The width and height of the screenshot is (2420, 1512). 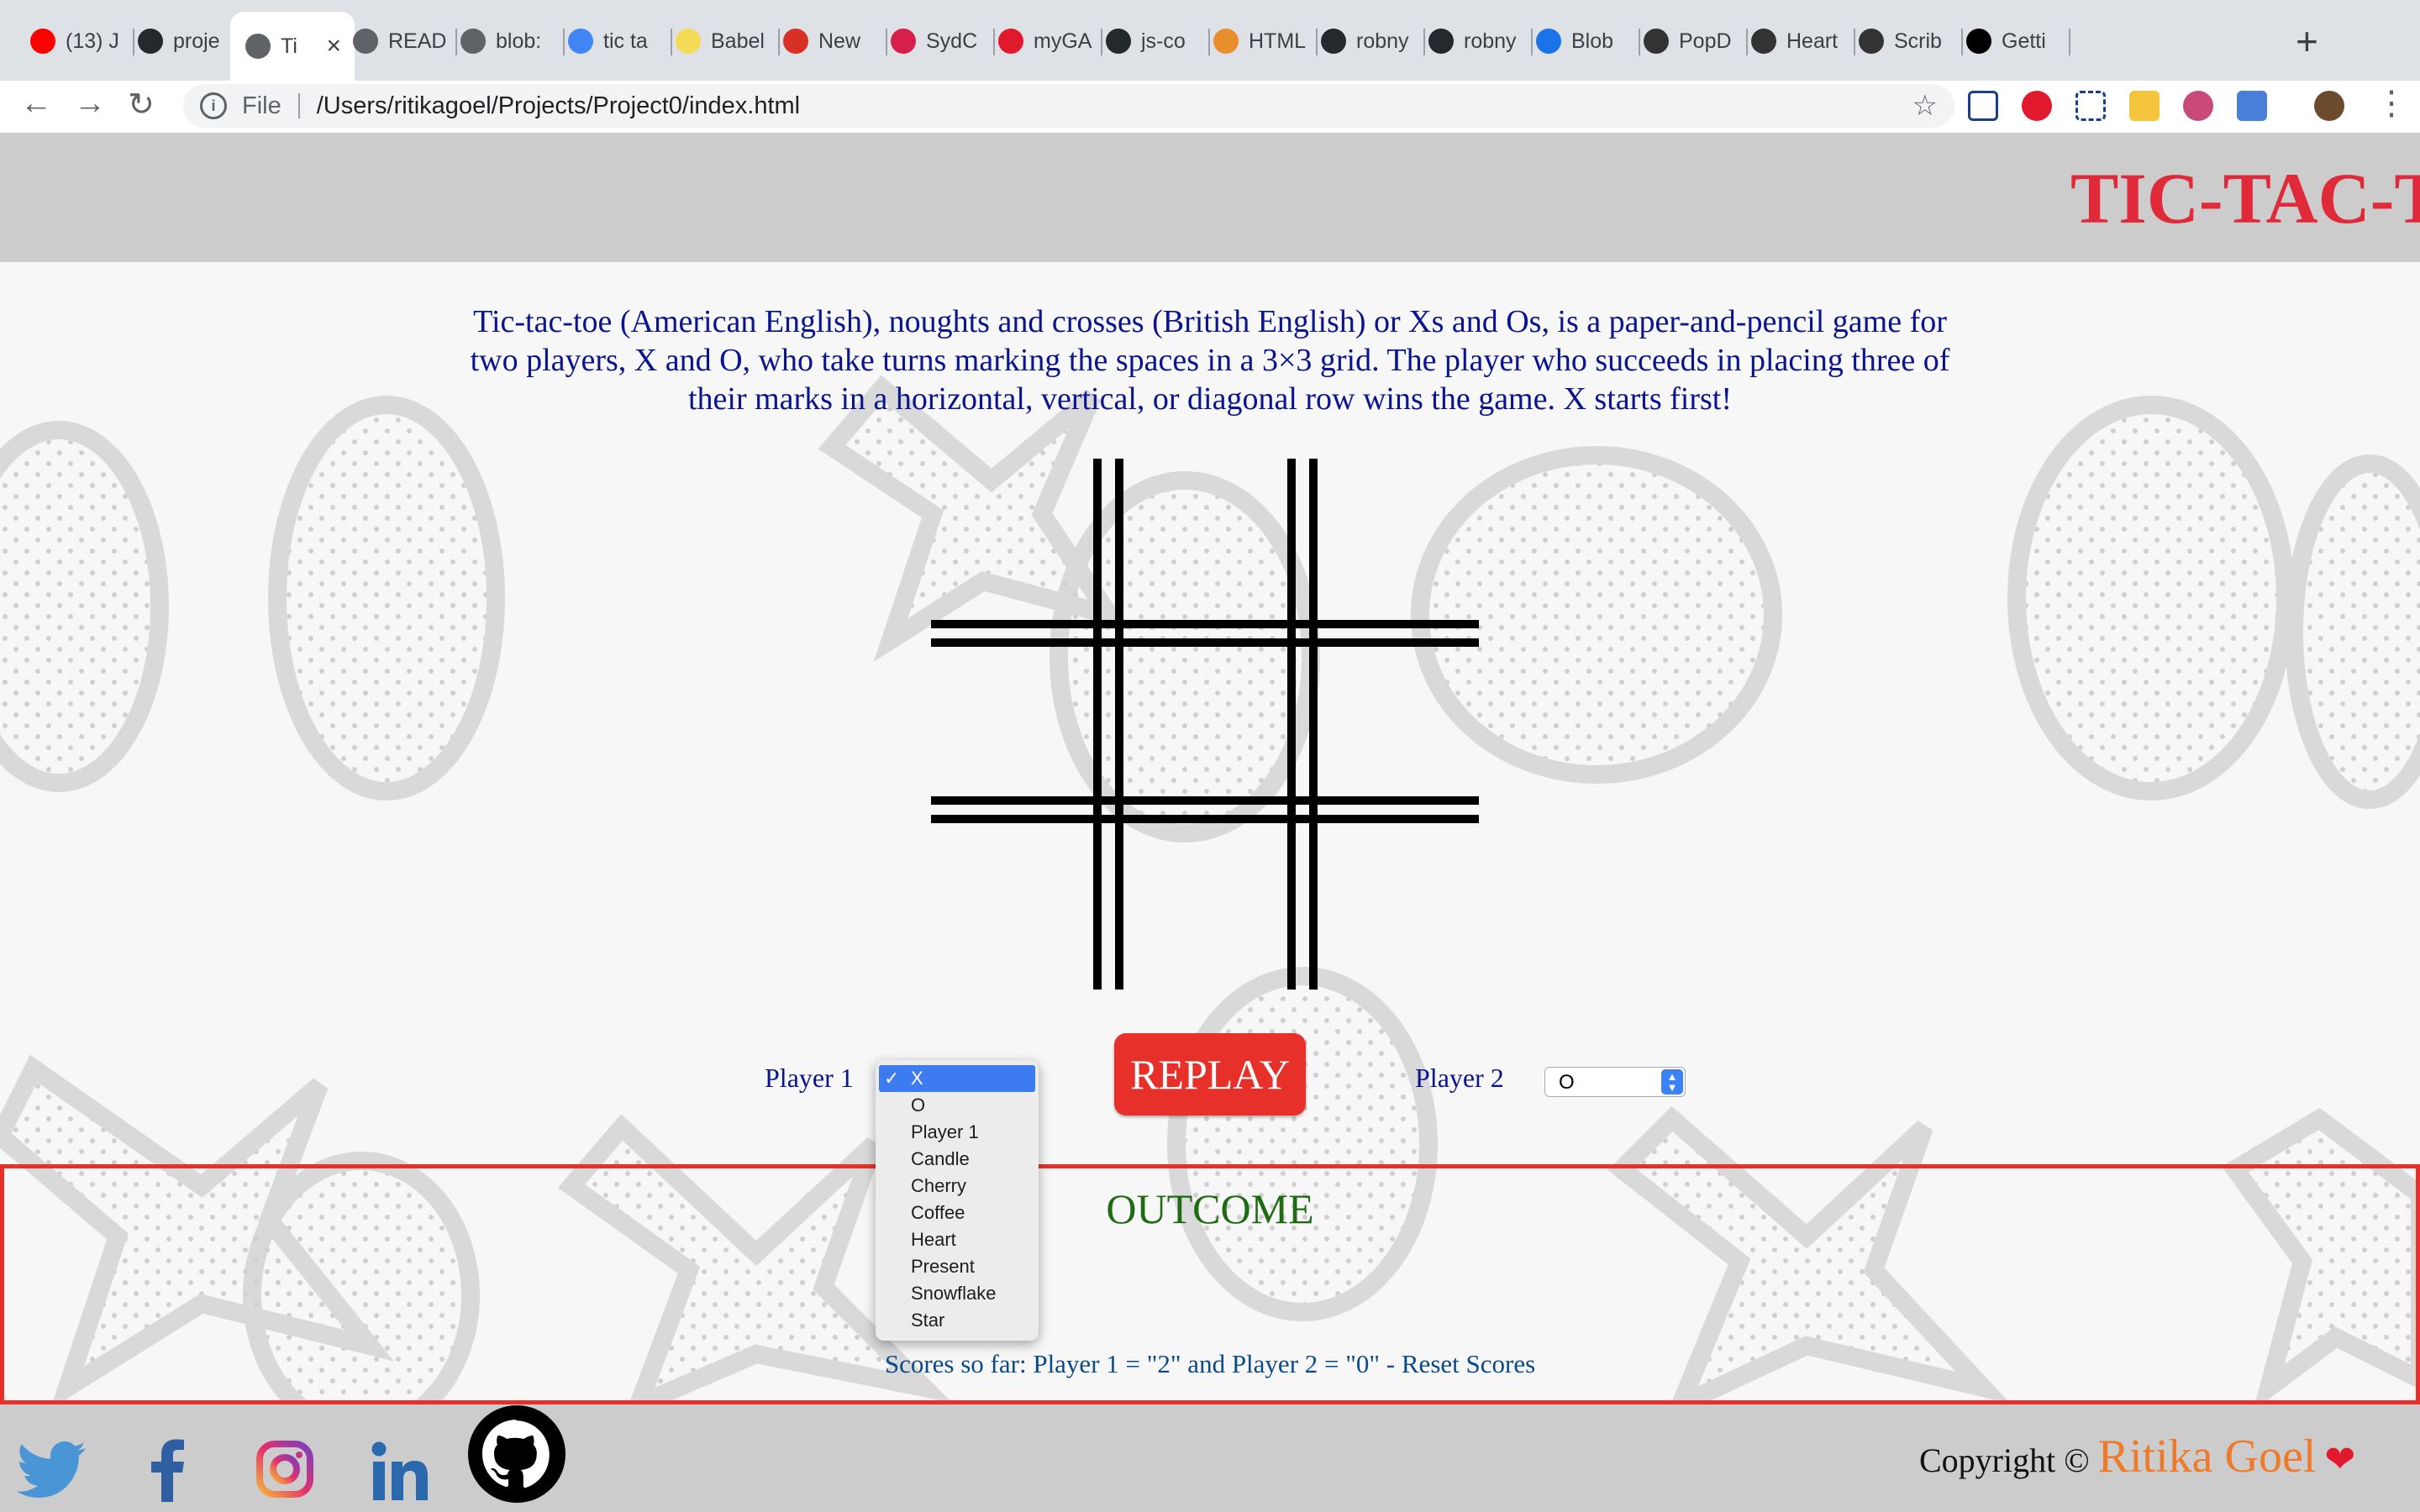 I want to click on browser-tab: blob:, so click(x=505, y=41).